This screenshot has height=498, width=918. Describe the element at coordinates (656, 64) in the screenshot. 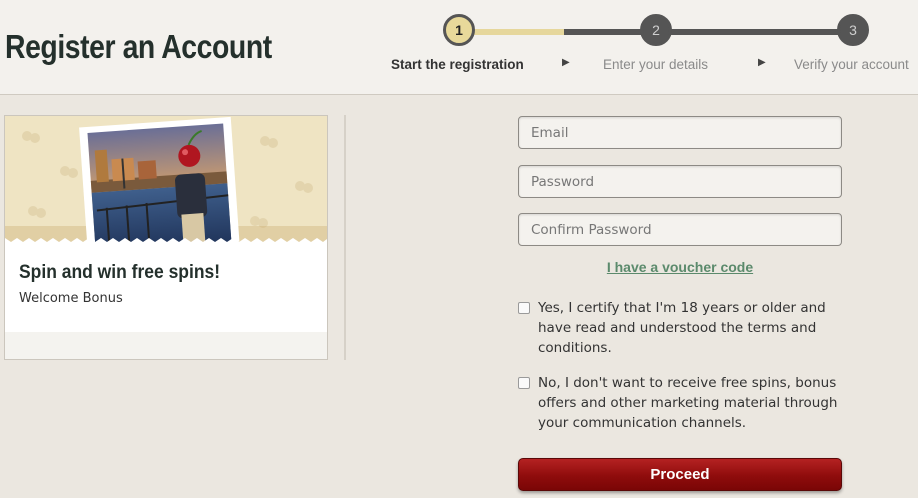

I see `step-2-label: Enter your details` at that location.